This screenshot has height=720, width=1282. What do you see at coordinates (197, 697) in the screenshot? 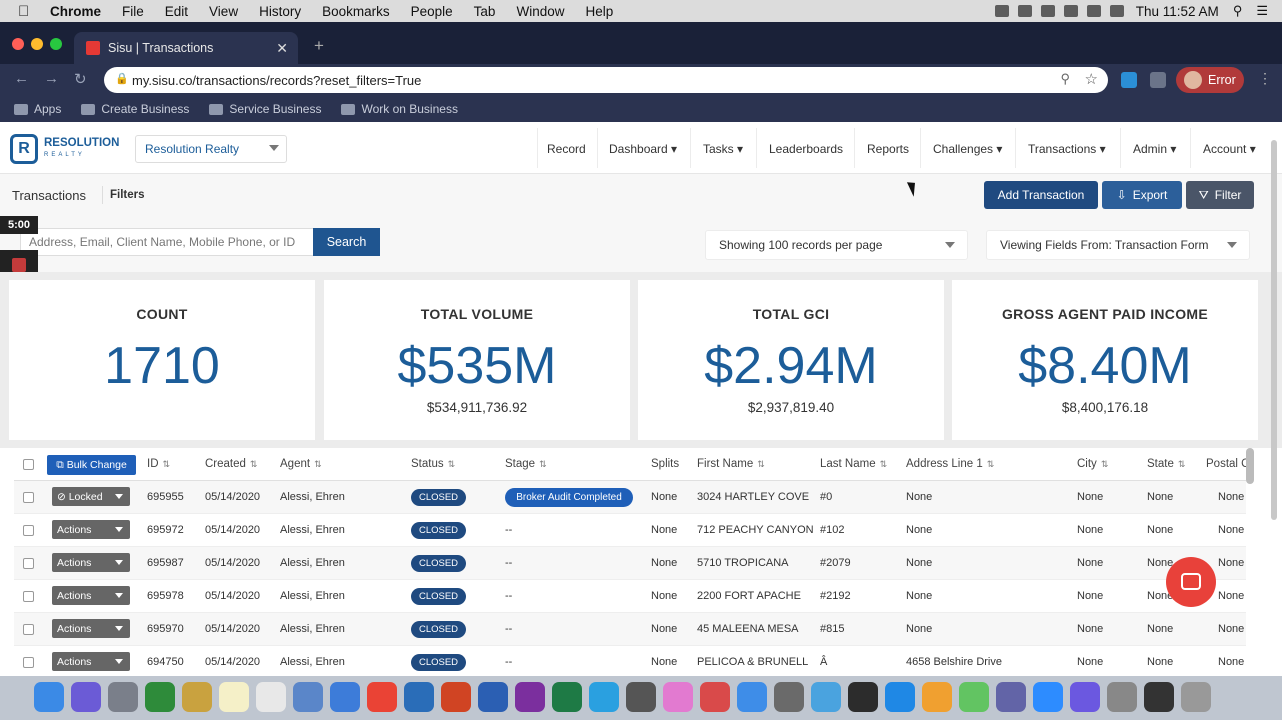
I see `notes-folder-icon` at bounding box center [197, 697].